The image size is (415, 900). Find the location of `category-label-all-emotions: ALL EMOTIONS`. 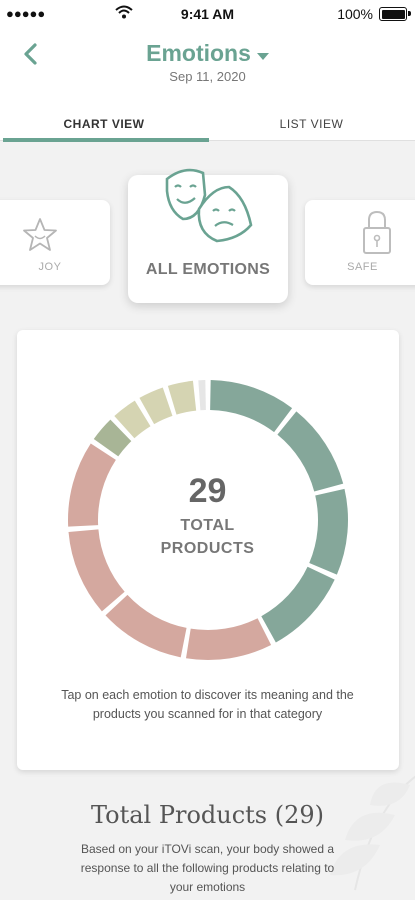

category-label-all-emotions: ALL EMOTIONS is located at coordinates (208, 269).